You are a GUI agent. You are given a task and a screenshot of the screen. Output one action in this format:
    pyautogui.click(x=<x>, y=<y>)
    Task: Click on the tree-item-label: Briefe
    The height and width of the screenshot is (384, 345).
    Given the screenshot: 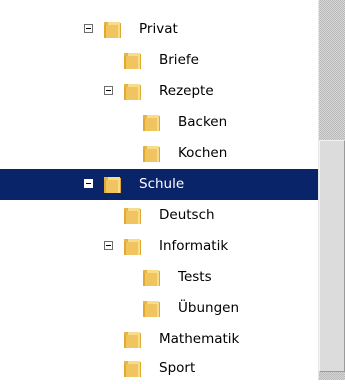 What is the action you would take?
    pyautogui.click(x=179, y=60)
    